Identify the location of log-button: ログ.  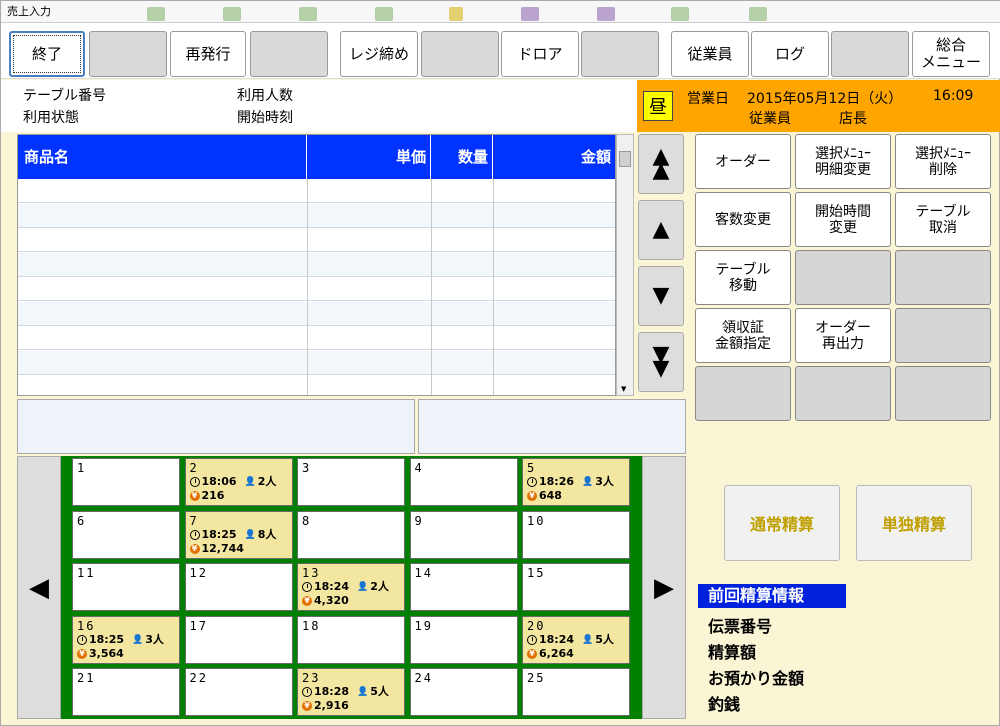
(790, 54).